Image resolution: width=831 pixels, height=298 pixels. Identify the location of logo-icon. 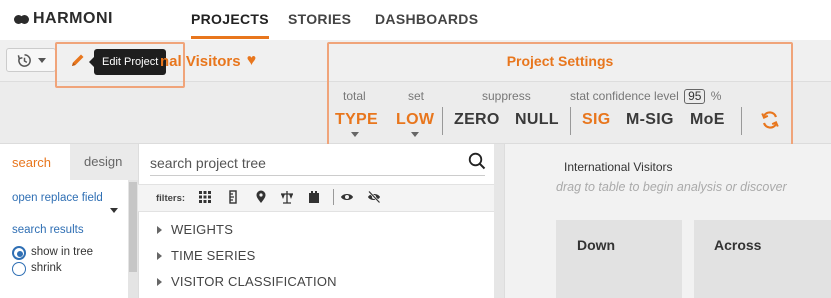
(22, 19).